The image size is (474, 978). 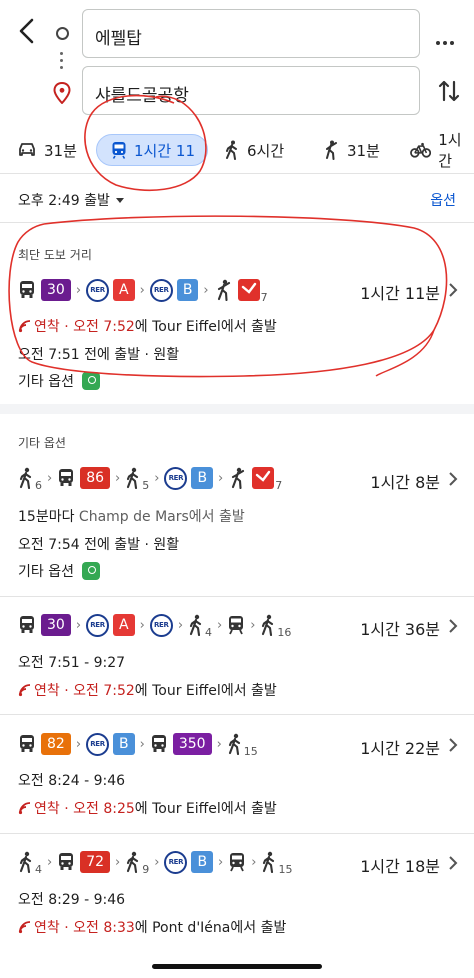 I want to click on route-divider, so click(x=237, y=833).